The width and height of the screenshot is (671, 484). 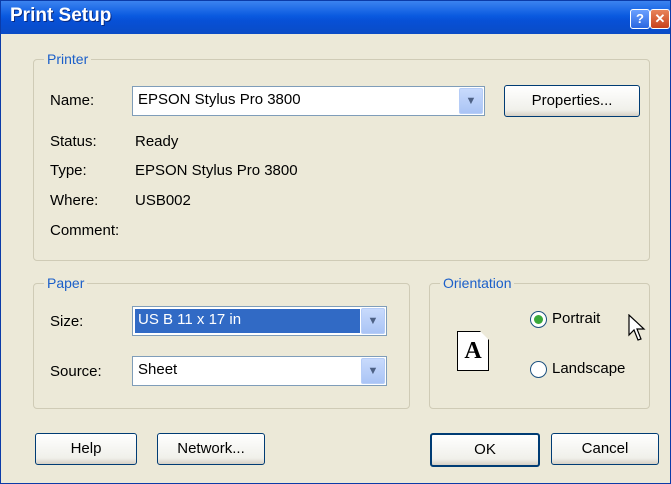 What do you see at coordinates (637, 327) in the screenshot?
I see `mouse-cursor-icon` at bounding box center [637, 327].